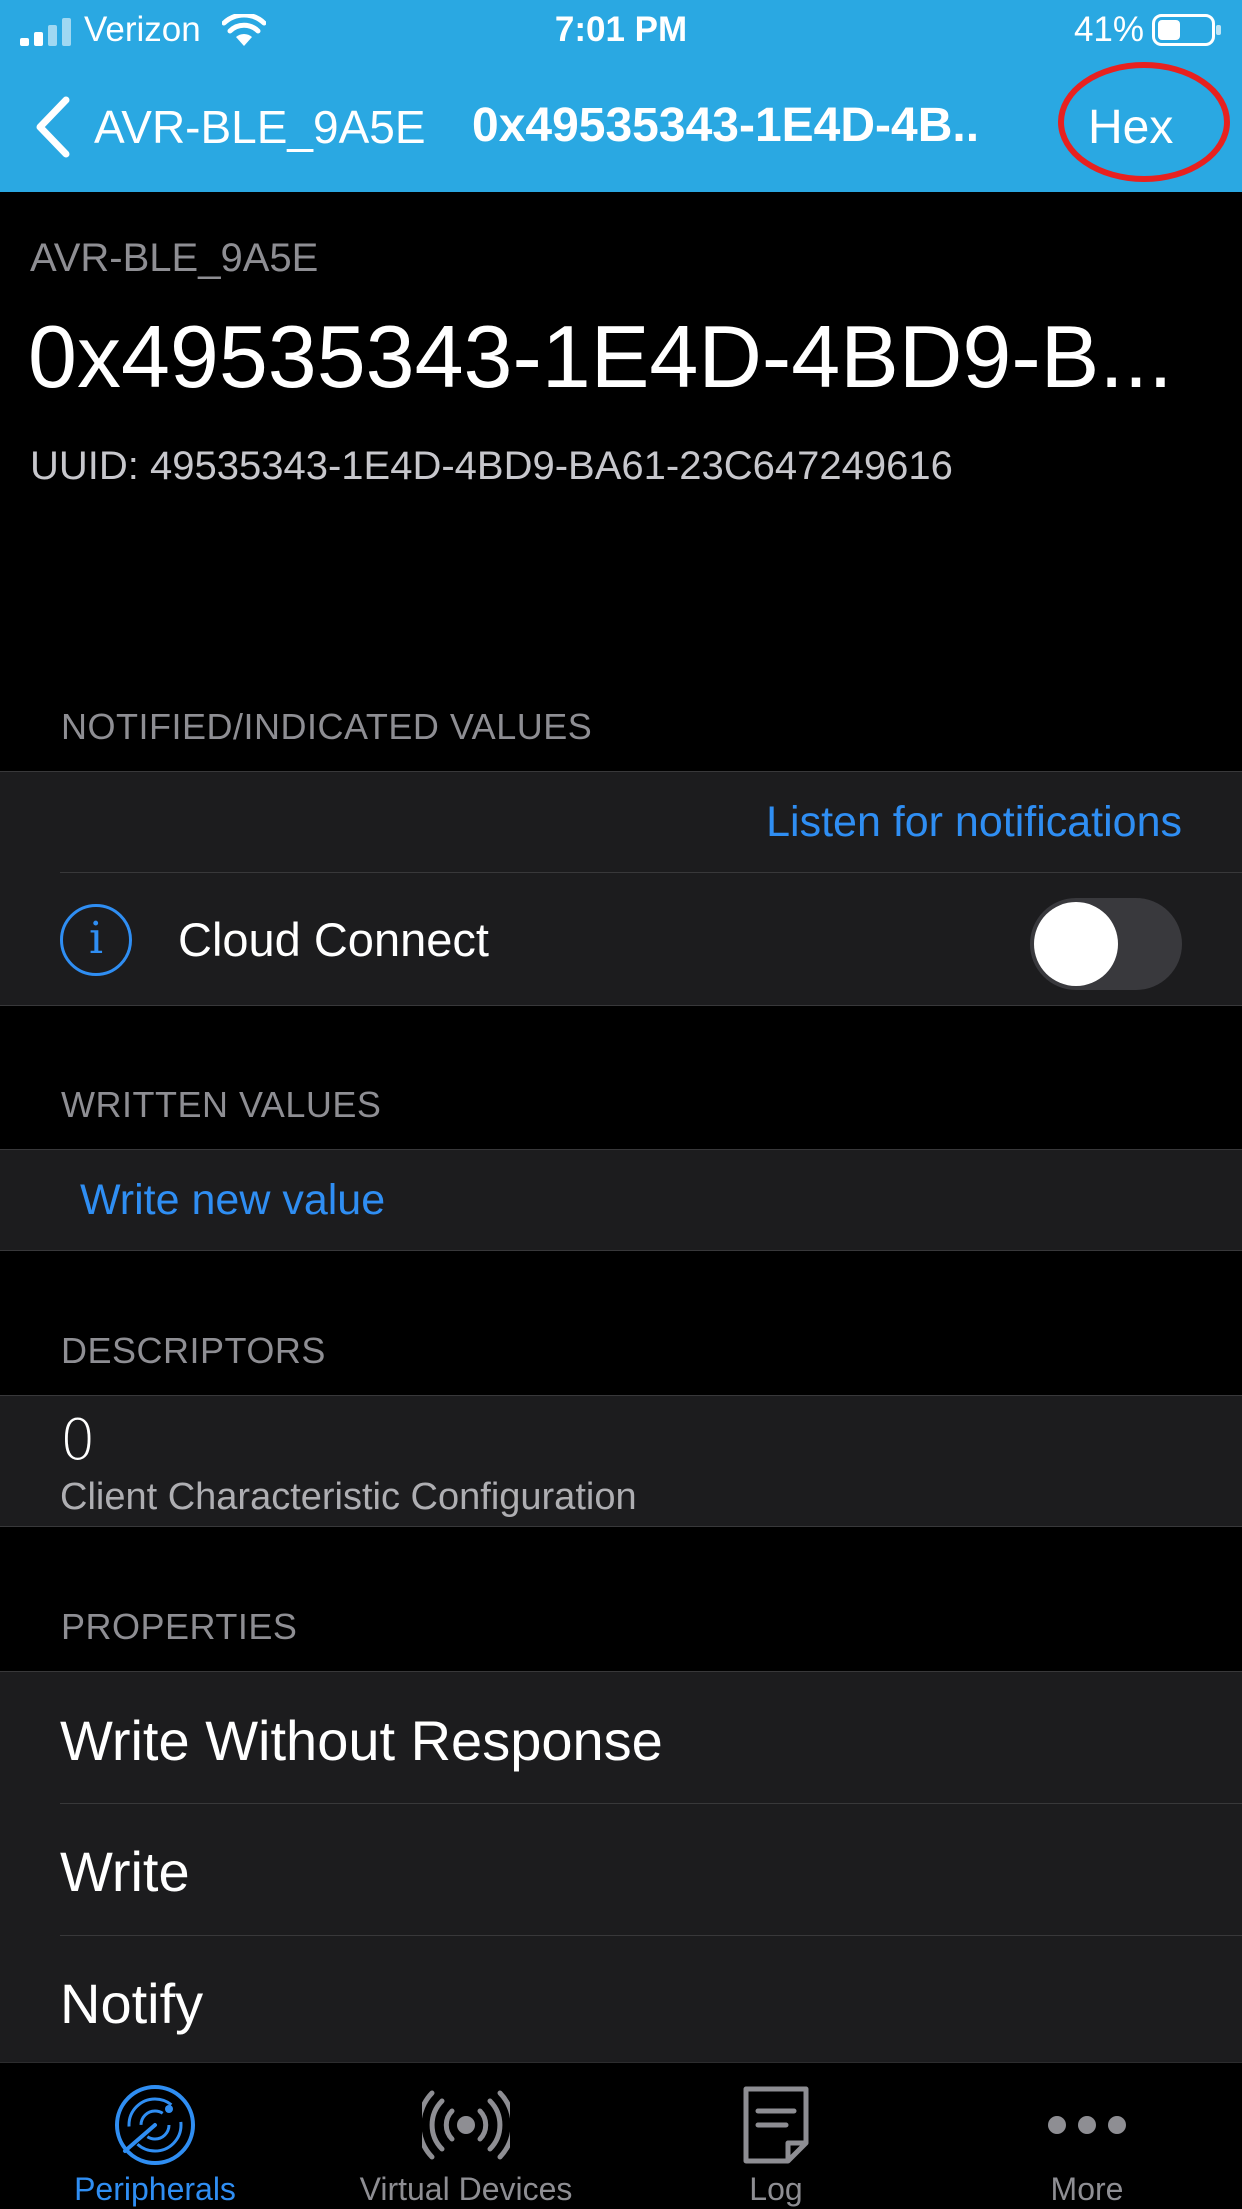  I want to click on tab-log: Log, so click(776, 2136).